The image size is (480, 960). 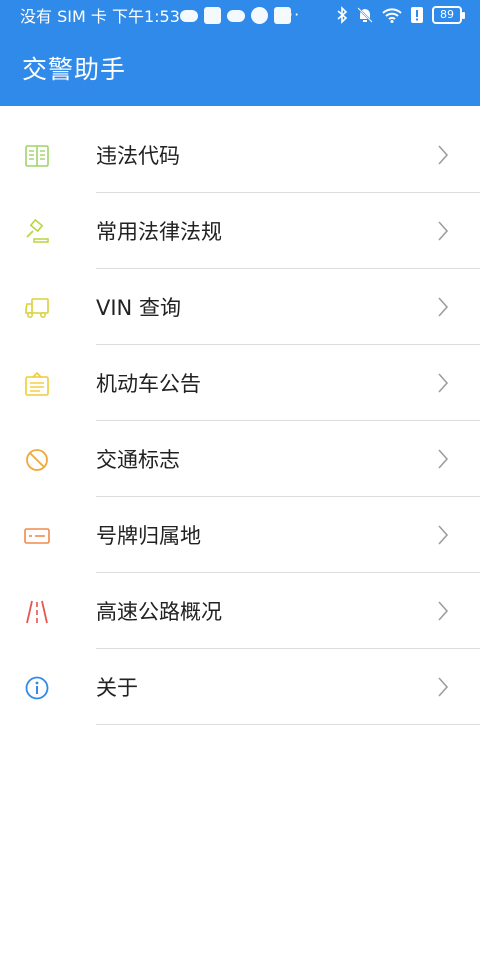 I want to click on menu-item-label: 号牌归属地, so click(x=148, y=536).